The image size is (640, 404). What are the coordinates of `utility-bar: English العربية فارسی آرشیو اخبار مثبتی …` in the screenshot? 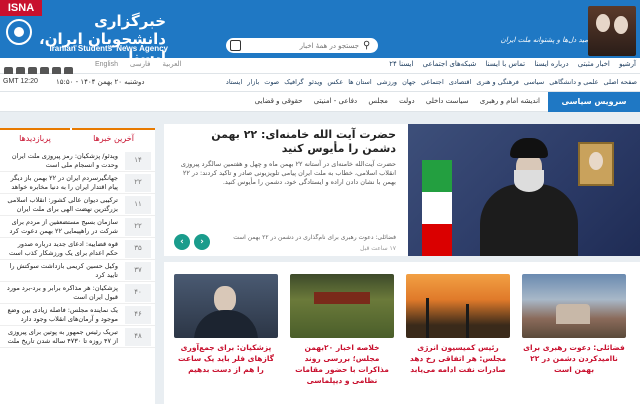 It's located at (320, 67).